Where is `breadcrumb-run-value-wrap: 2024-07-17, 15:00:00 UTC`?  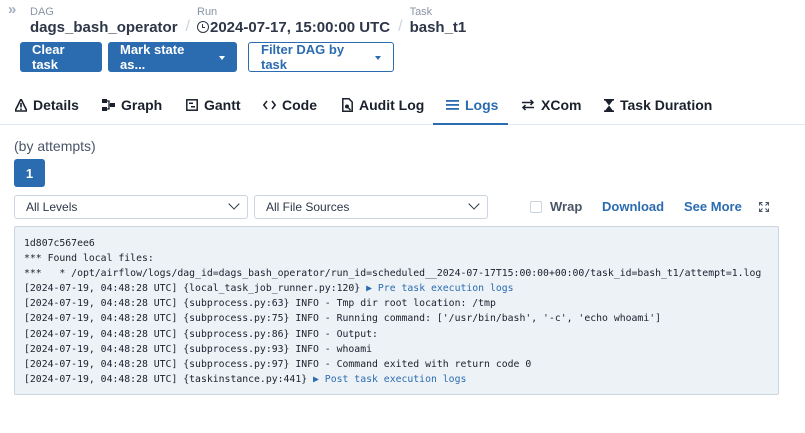 breadcrumb-run-value-wrap: 2024-07-17, 15:00:00 UTC is located at coordinates (293, 28).